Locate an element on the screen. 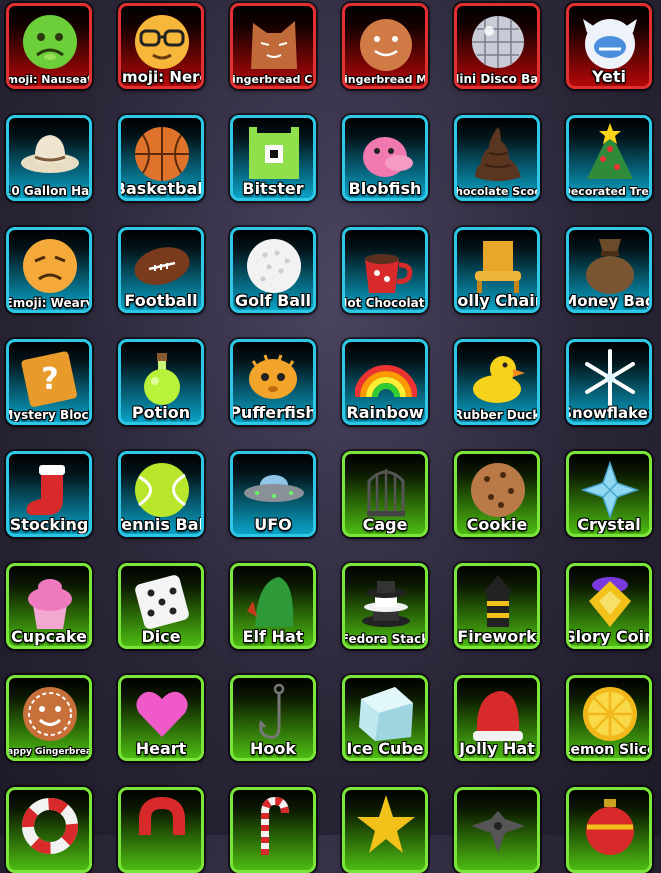 The image size is (661, 873). bitster-icon is located at coordinates (274, 153).